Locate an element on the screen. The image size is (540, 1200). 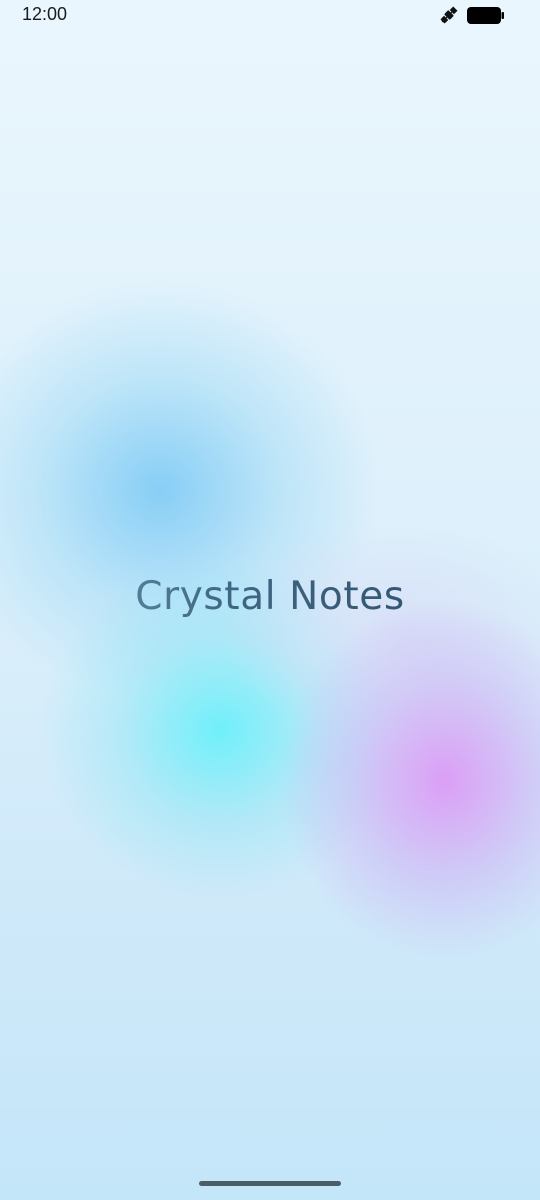
status-bar: 12:00 is located at coordinates (270, 15).